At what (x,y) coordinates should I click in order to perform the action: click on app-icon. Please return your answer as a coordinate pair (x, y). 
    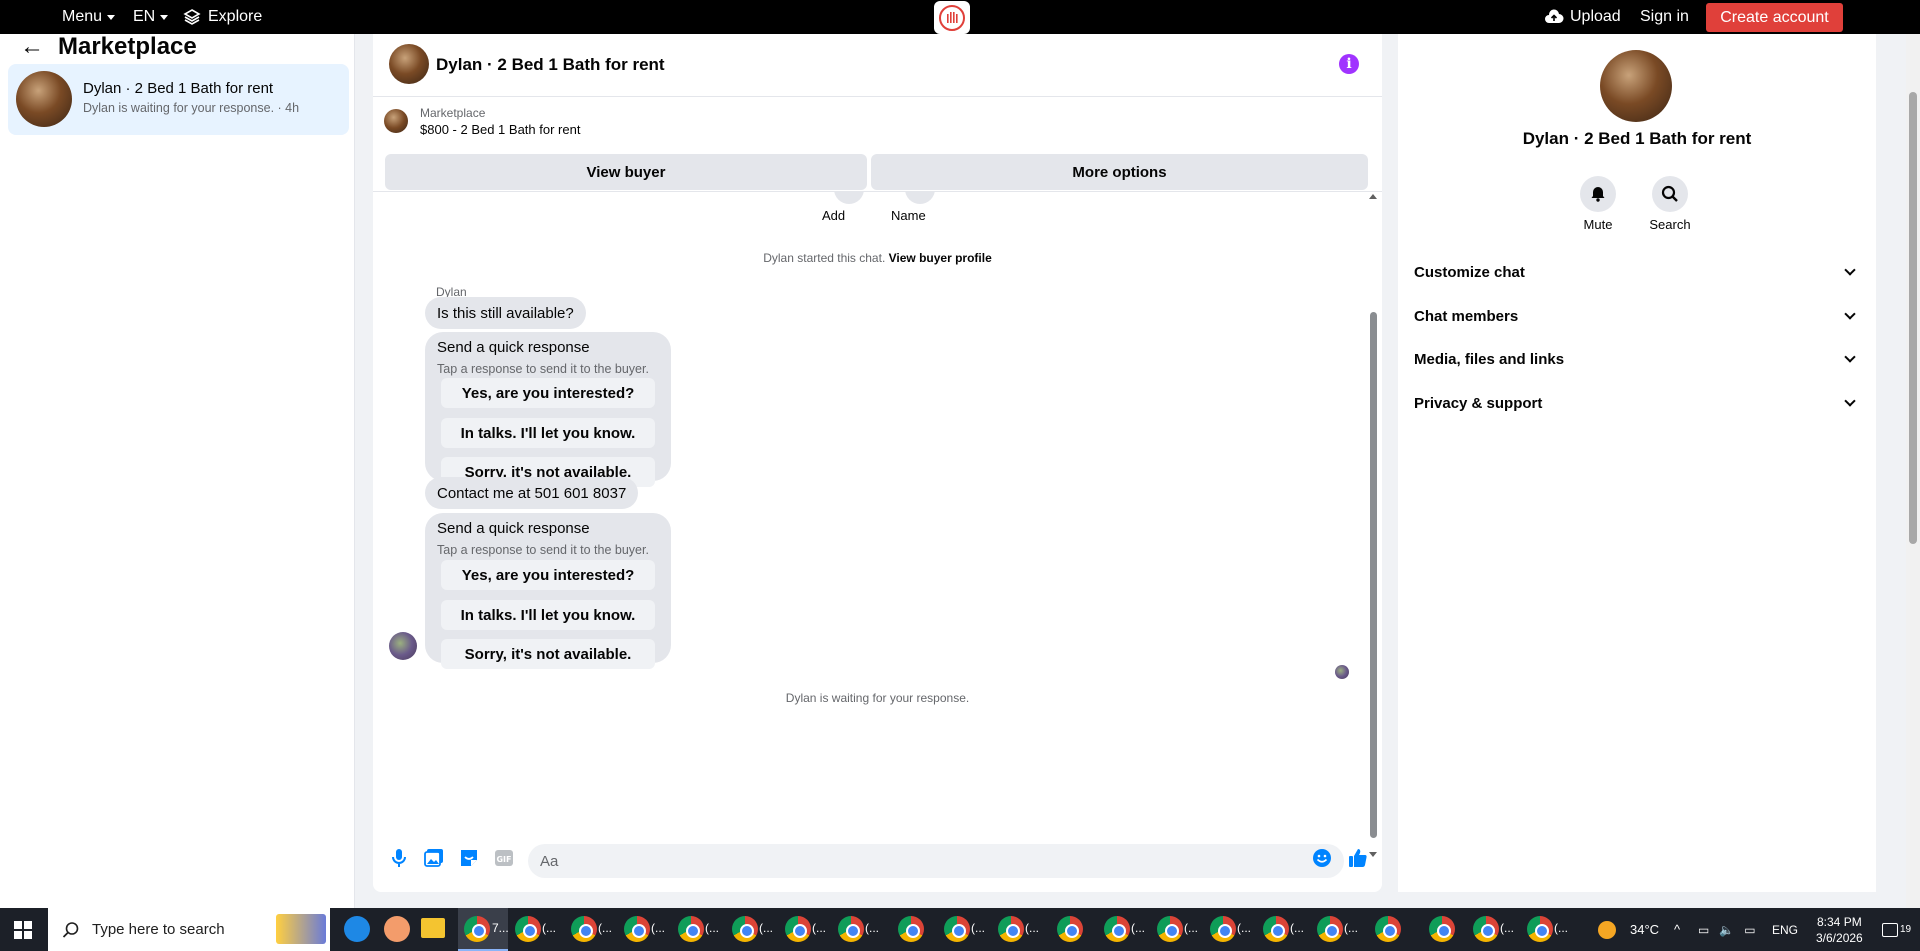
    Looking at the image, I should click on (397, 929).